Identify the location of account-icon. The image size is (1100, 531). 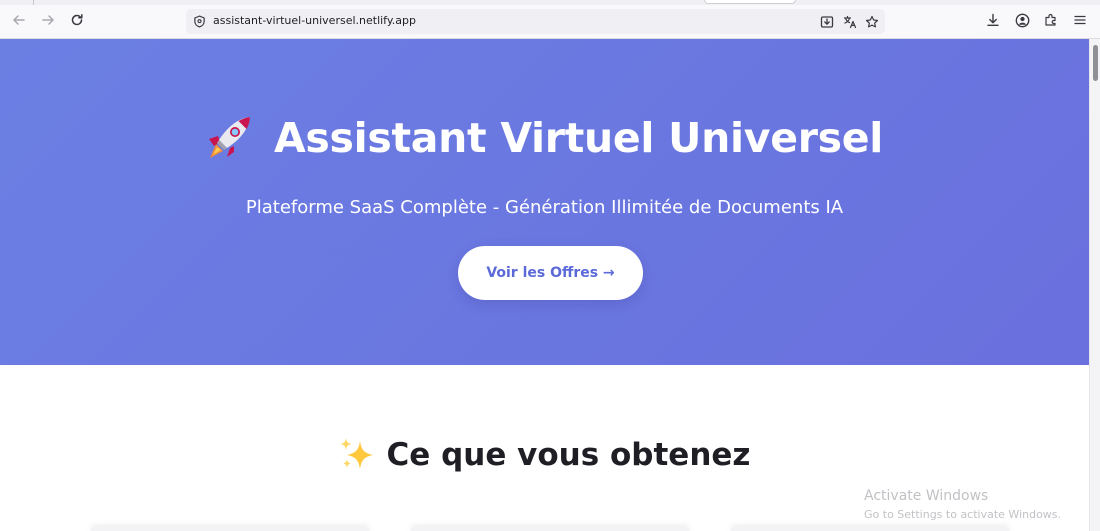
(1022, 20).